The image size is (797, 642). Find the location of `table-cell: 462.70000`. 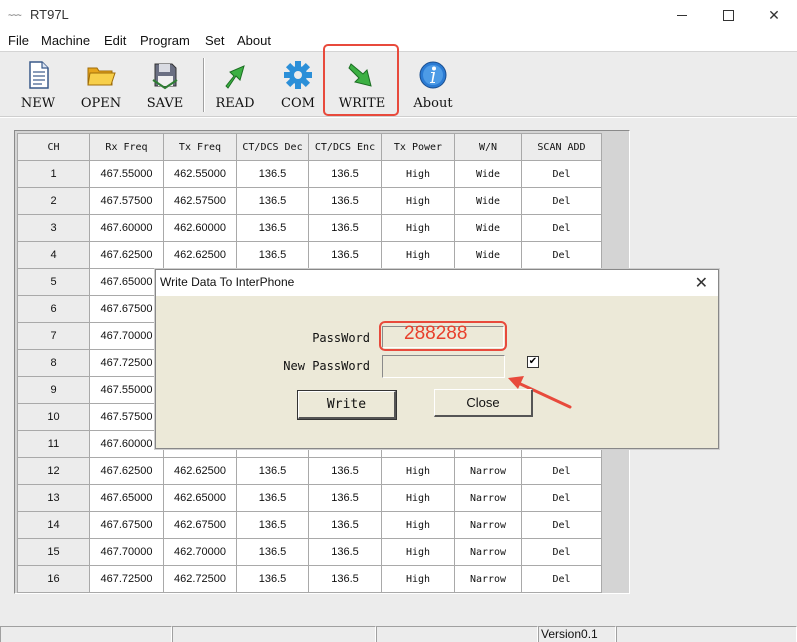

table-cell: 462.70000 is located at coordinates (200, 552).